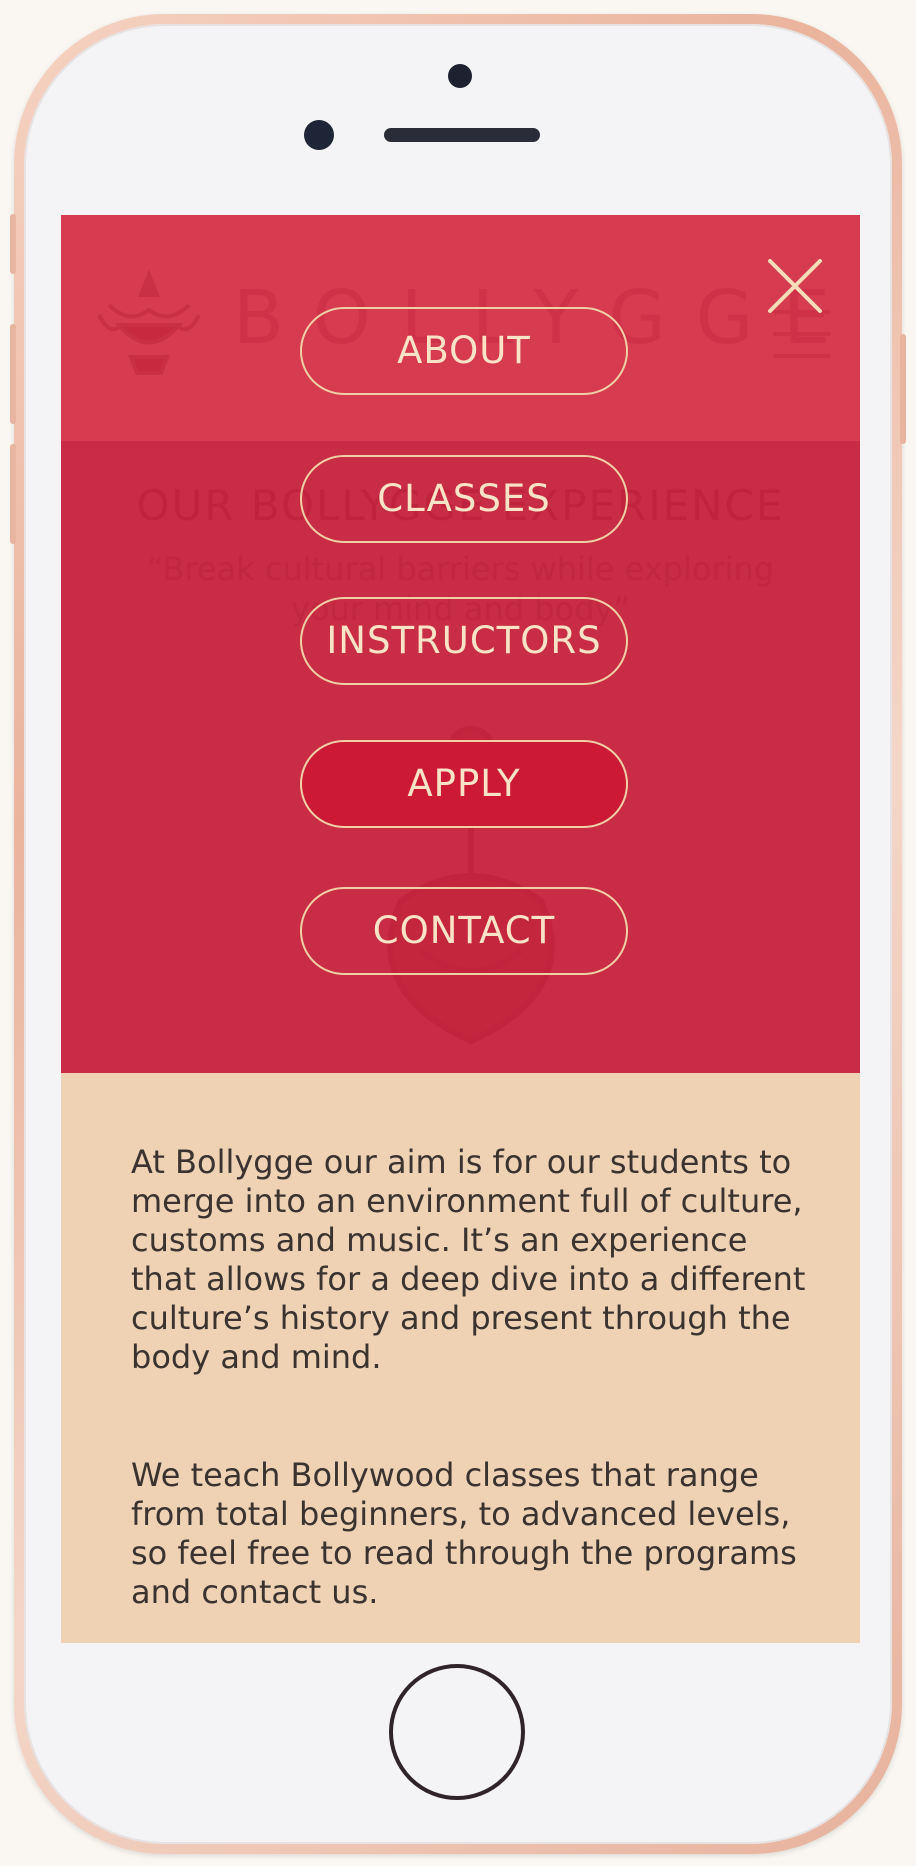  What do you see at coordinates (464, 784) in the screenshot?
I see `nav-apply-button: APPLY` at bounding box center [464, 784].